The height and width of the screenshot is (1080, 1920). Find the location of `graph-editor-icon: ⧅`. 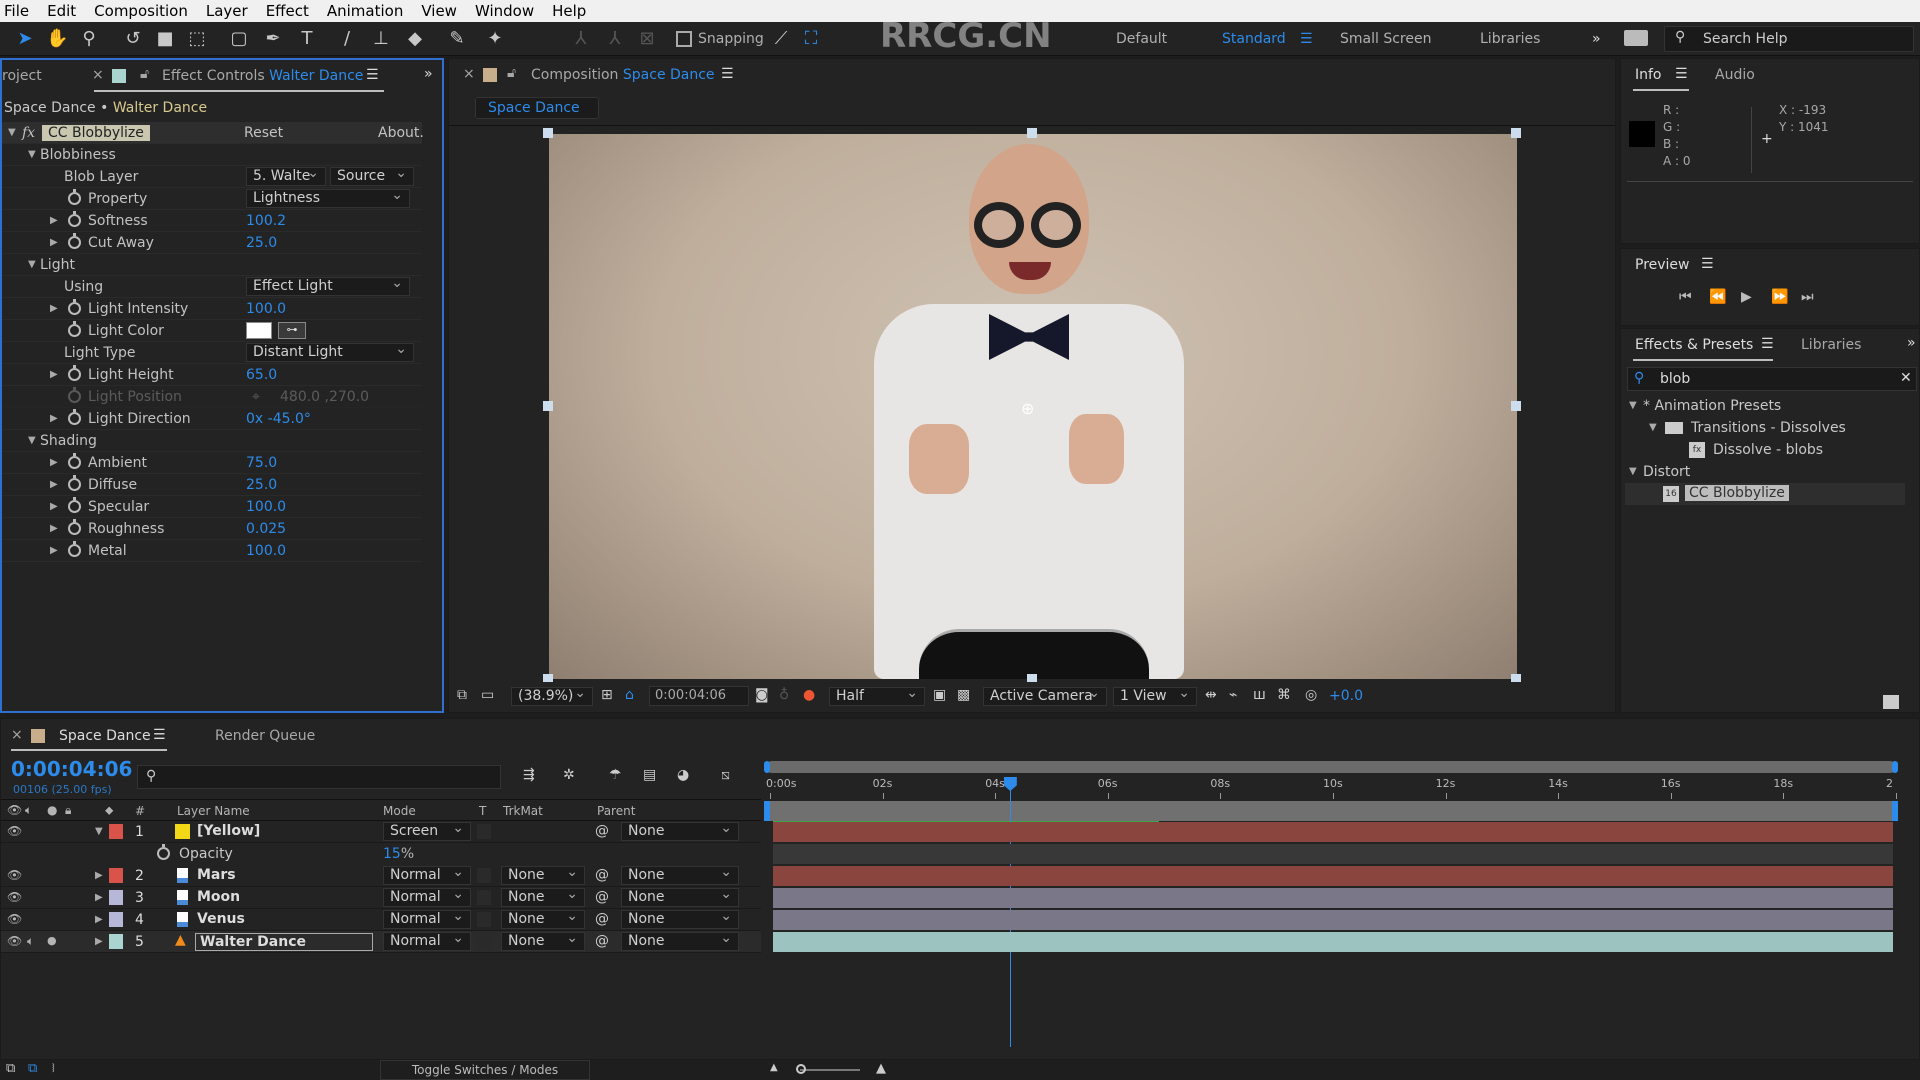

graph-editor-icon: ⧅ is located at coordinates (725, 775).